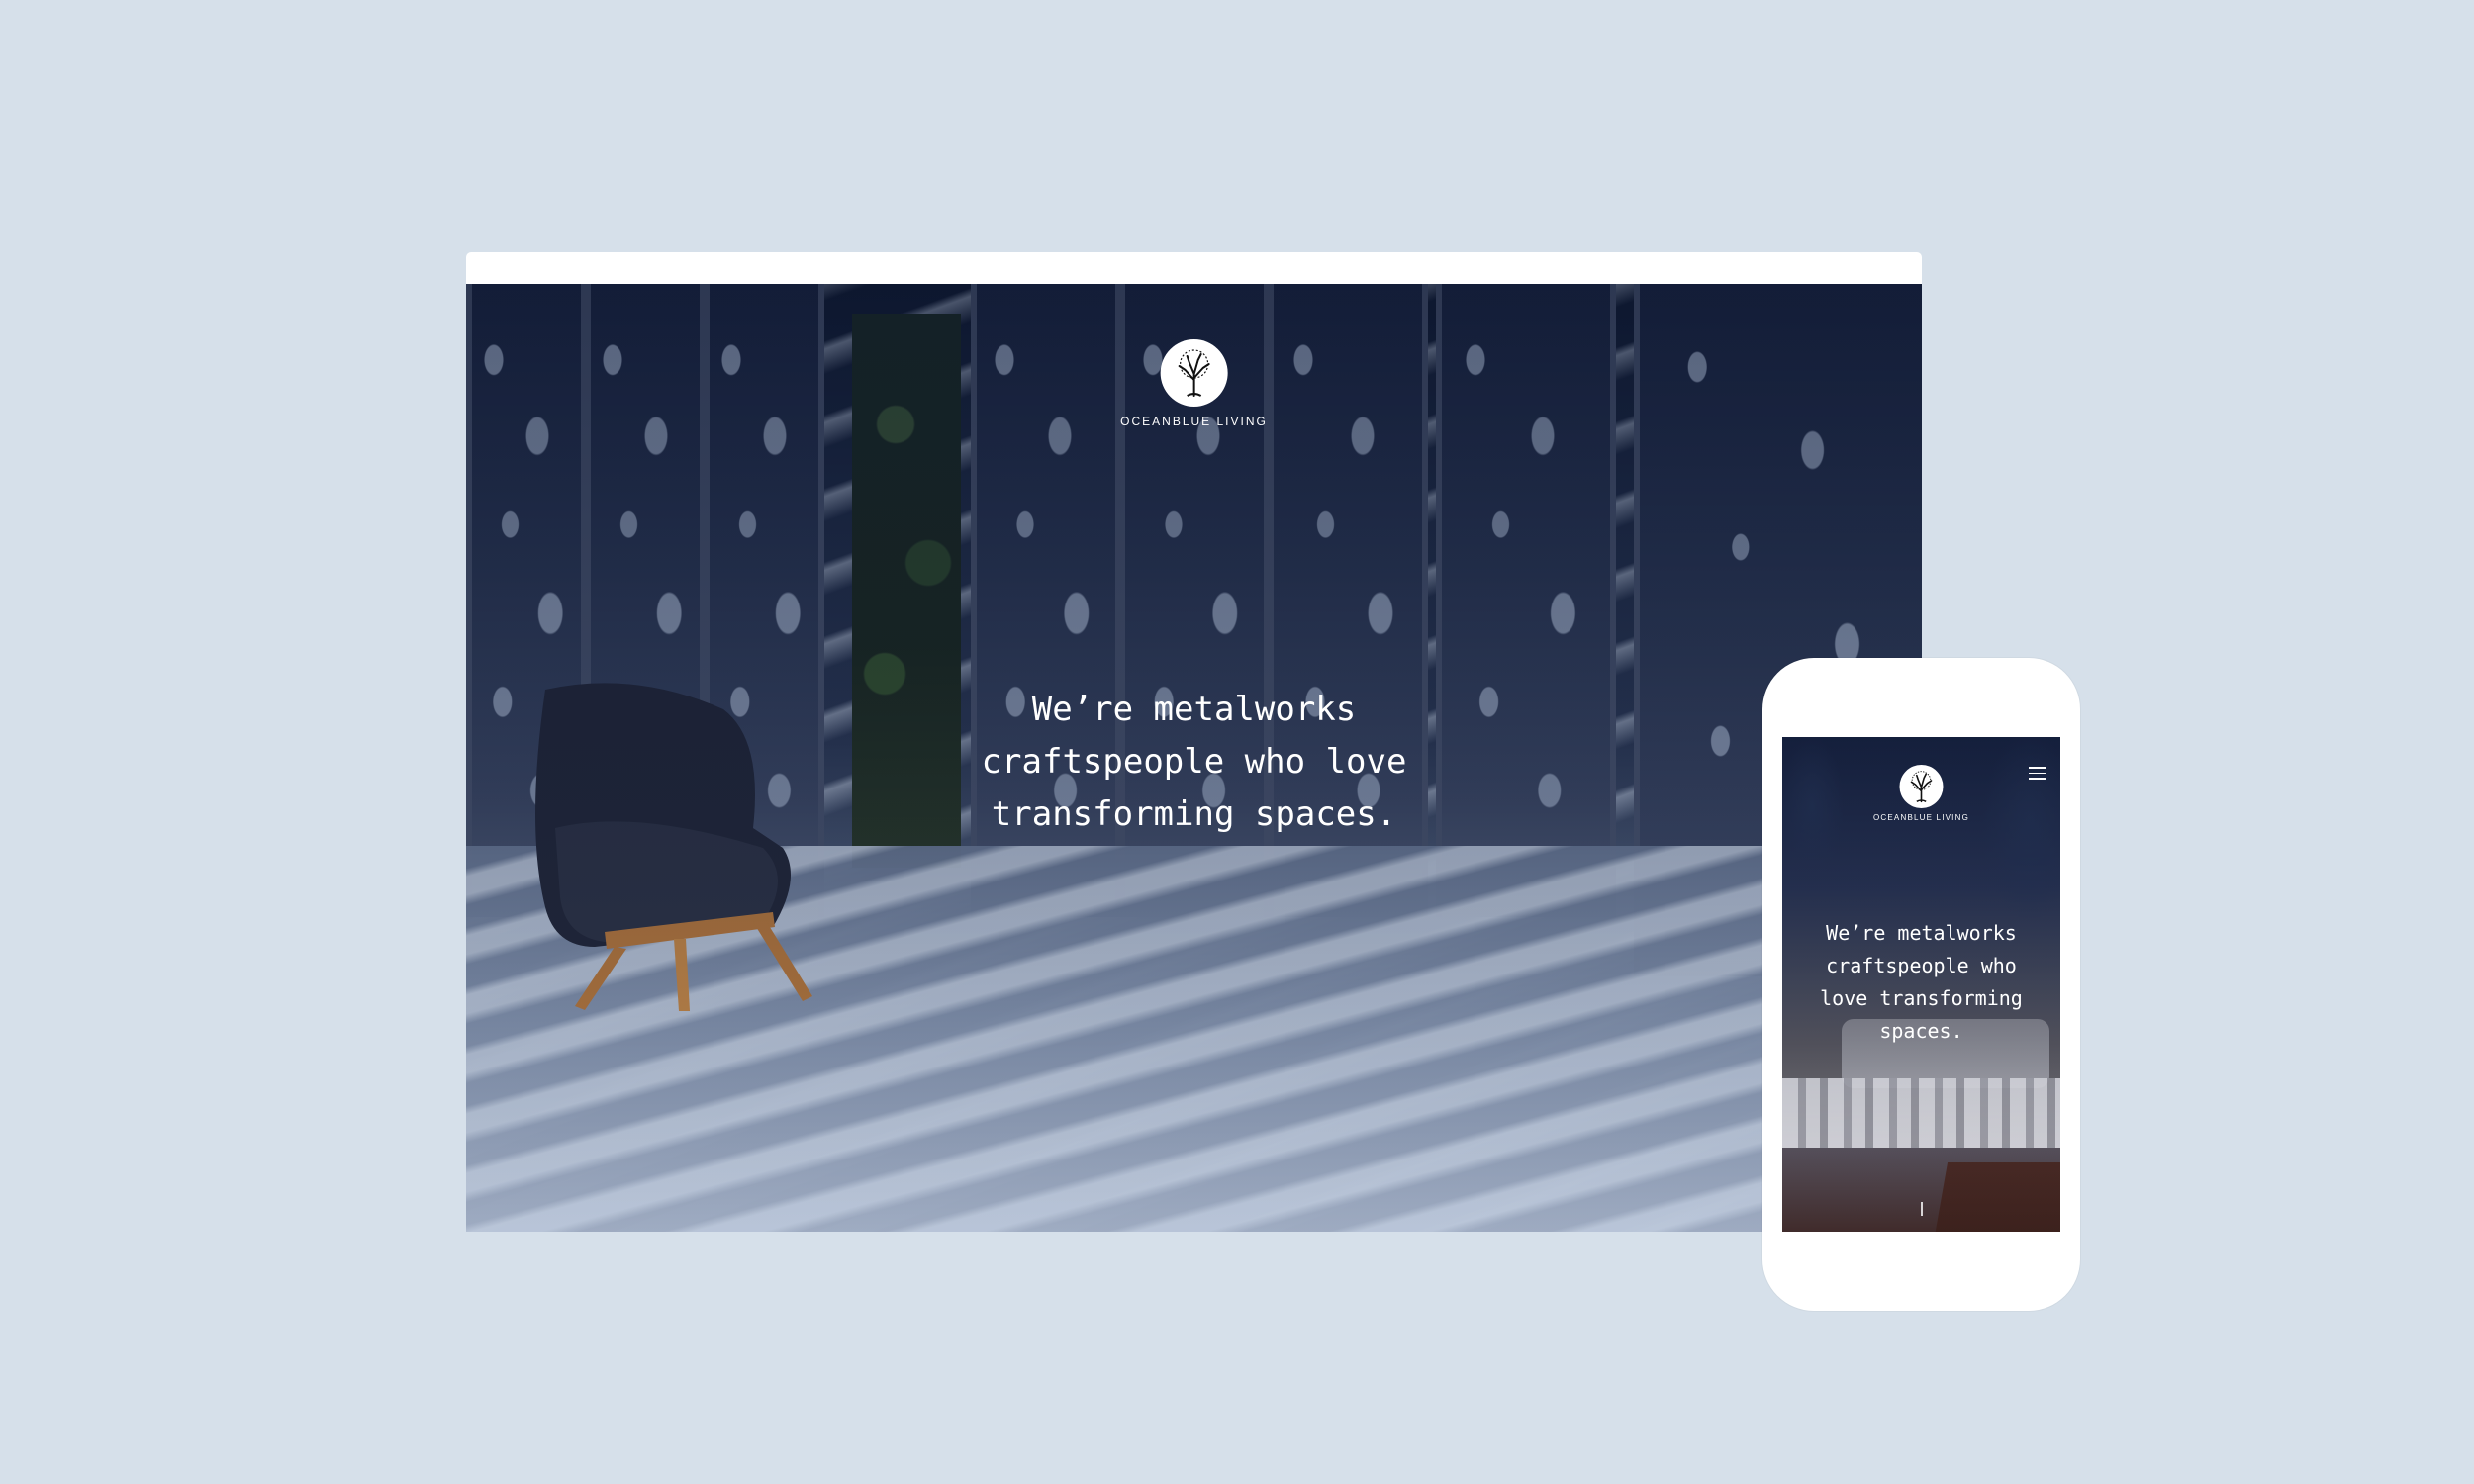 The width and height of the screenshot is (2474, 1484). I want to click on site-logo: OCEANBLUE LIVING, so click(1194, 383).